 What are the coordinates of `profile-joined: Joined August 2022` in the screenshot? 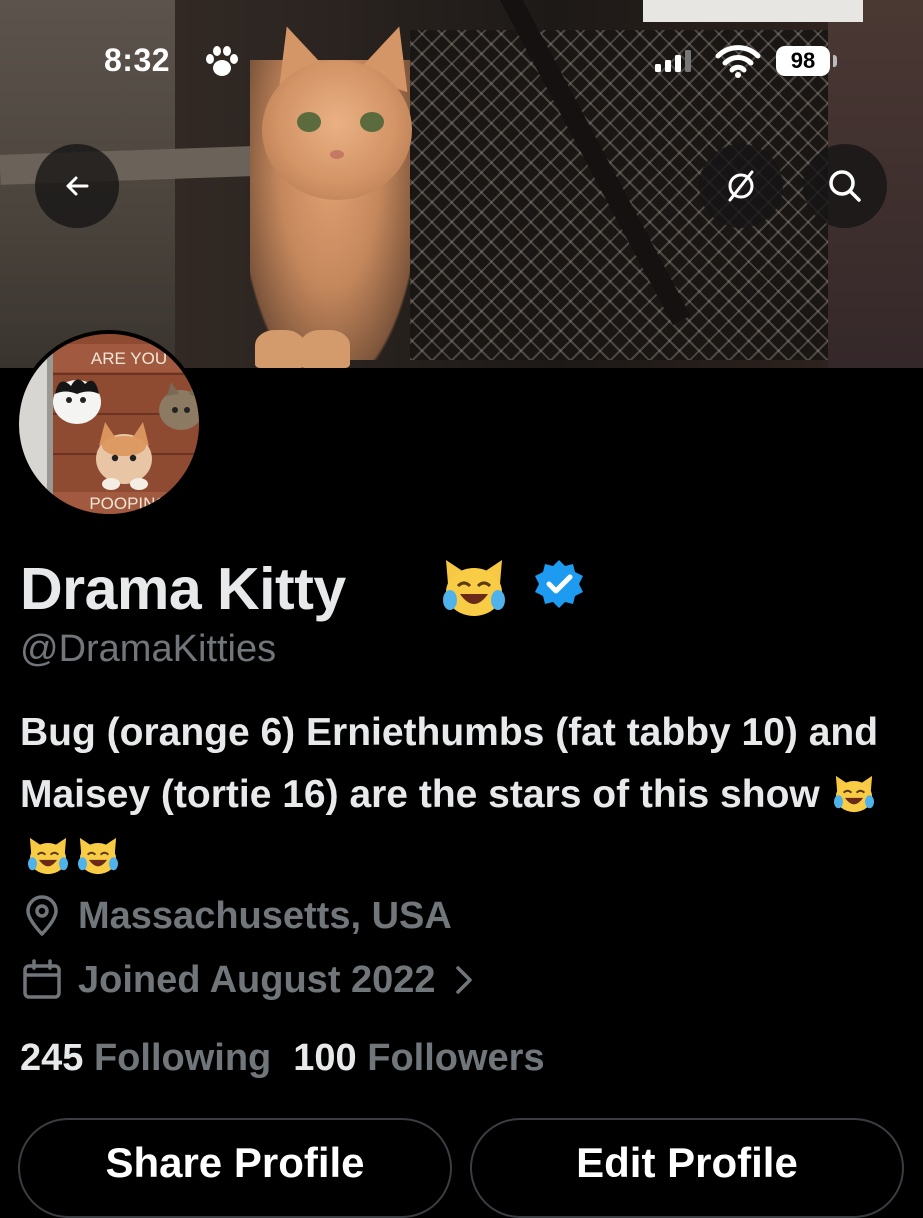 It's located at (247, 980).